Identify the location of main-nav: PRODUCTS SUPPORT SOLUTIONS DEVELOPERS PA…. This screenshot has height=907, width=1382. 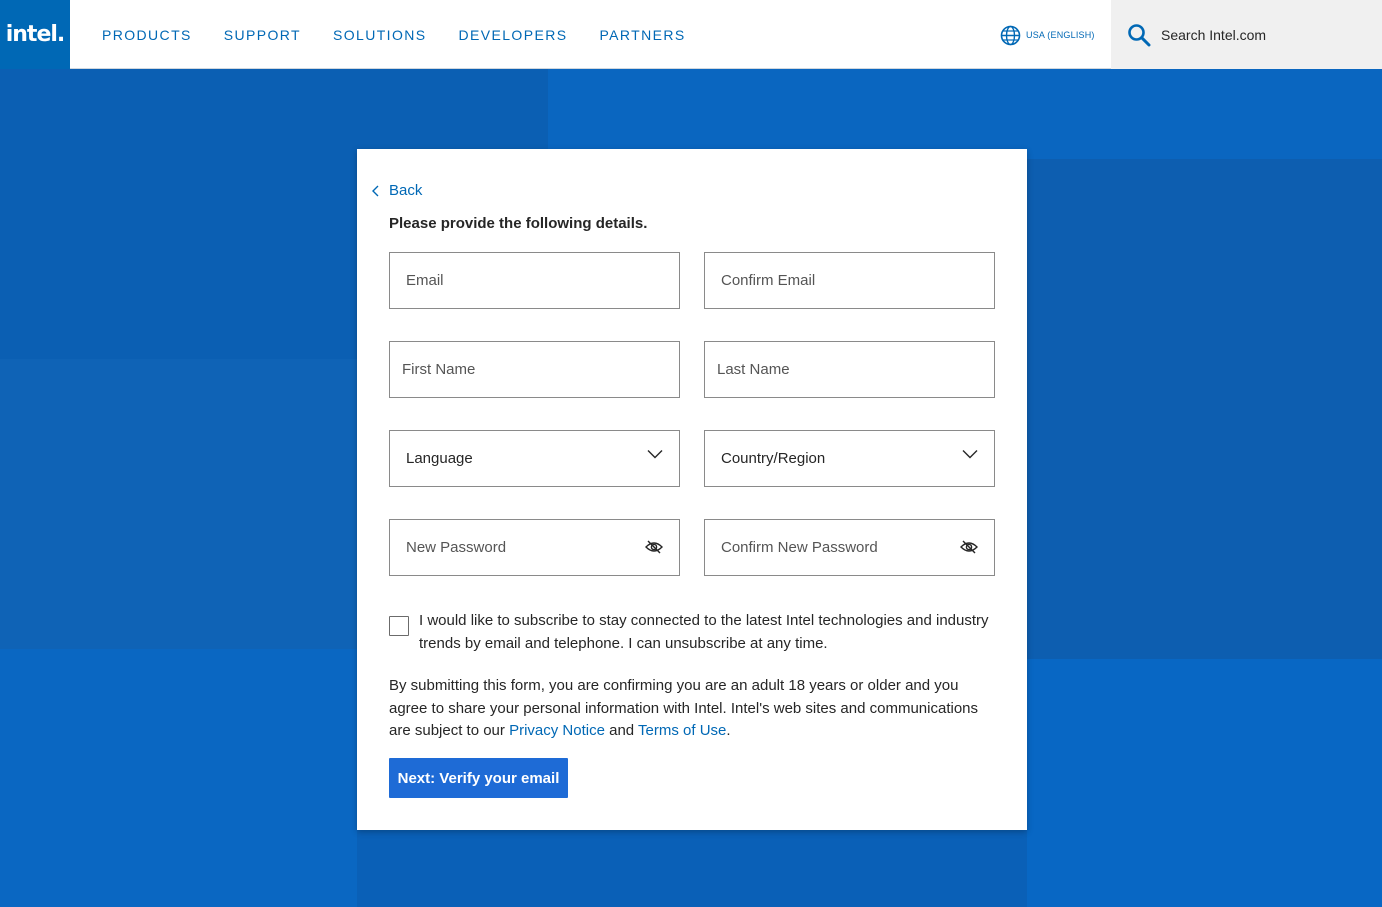
(410, 34).